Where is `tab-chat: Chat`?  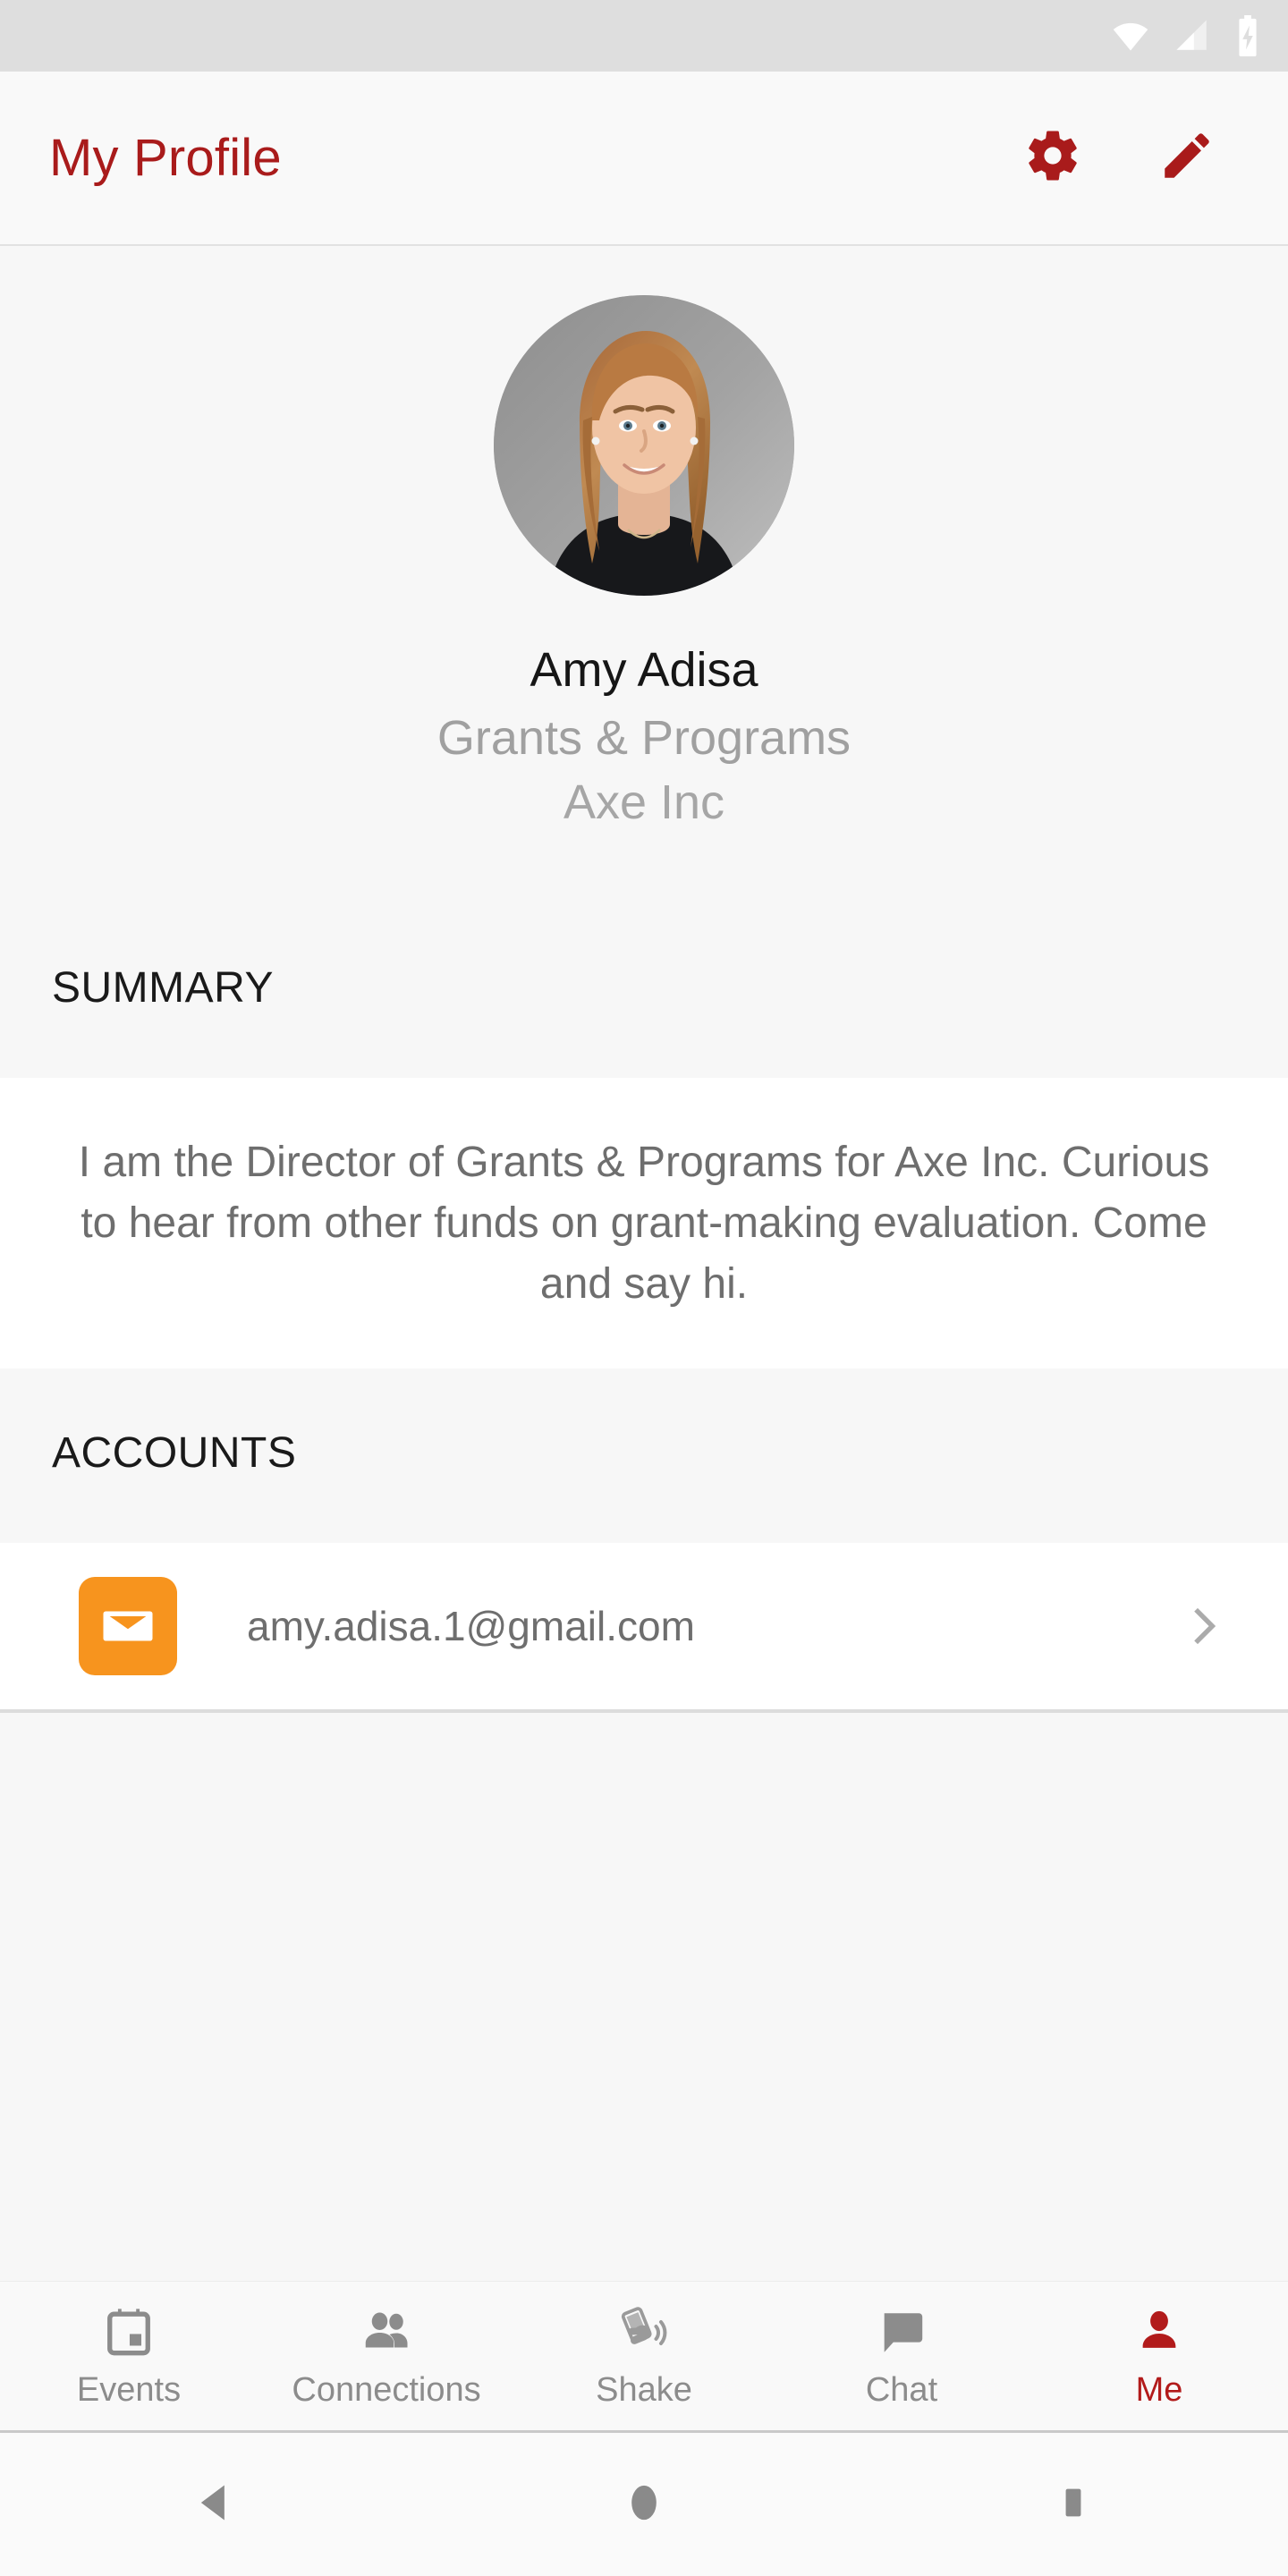
tab-chat: Chat is located at coordinates (901, 2356).